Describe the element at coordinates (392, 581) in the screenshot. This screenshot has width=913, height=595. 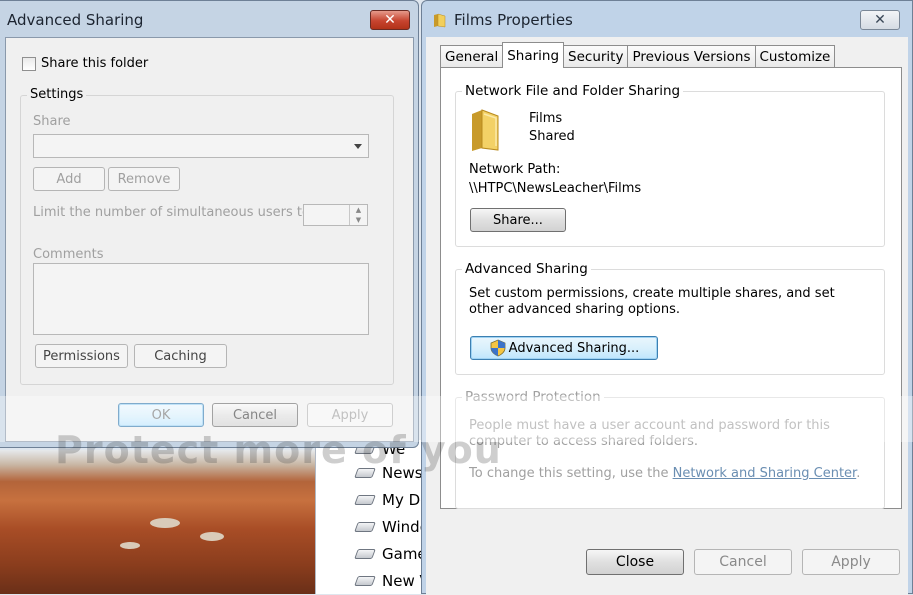
I see `explorer-item: New V` at that location.